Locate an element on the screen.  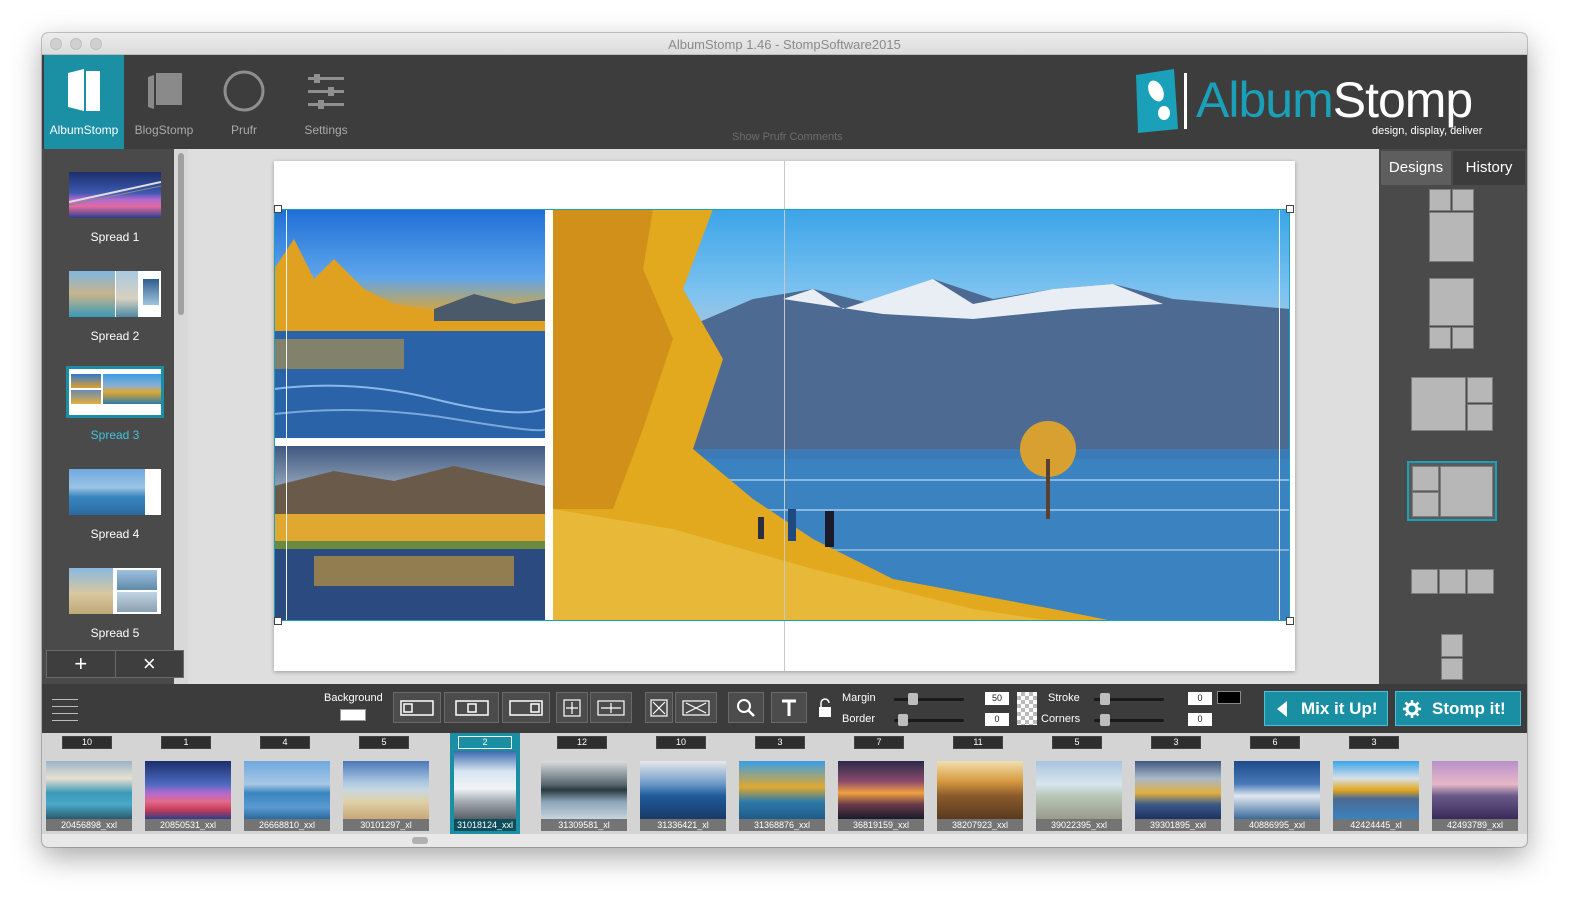
border-slider-knob is located at coordinates (903, 720).